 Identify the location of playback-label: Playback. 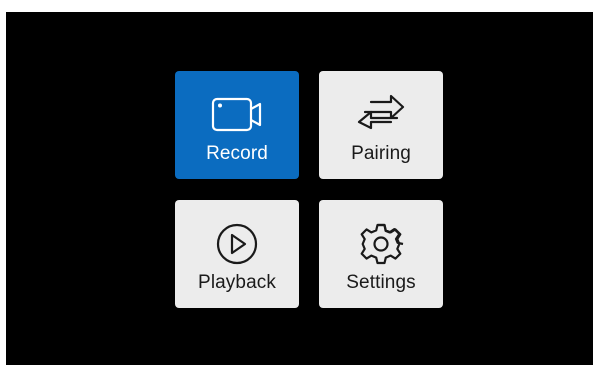
(237, 282).